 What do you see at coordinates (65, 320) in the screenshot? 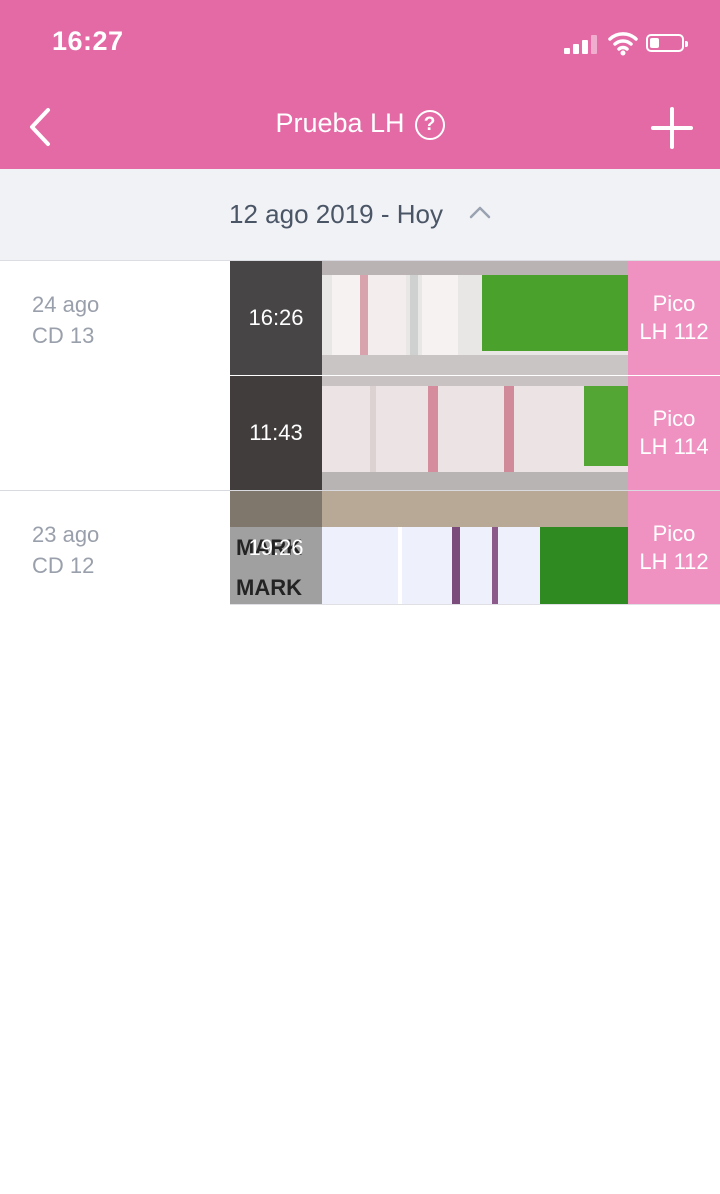
I see `day-label: 24 ago CD 13` at bounding box center [65, 320].